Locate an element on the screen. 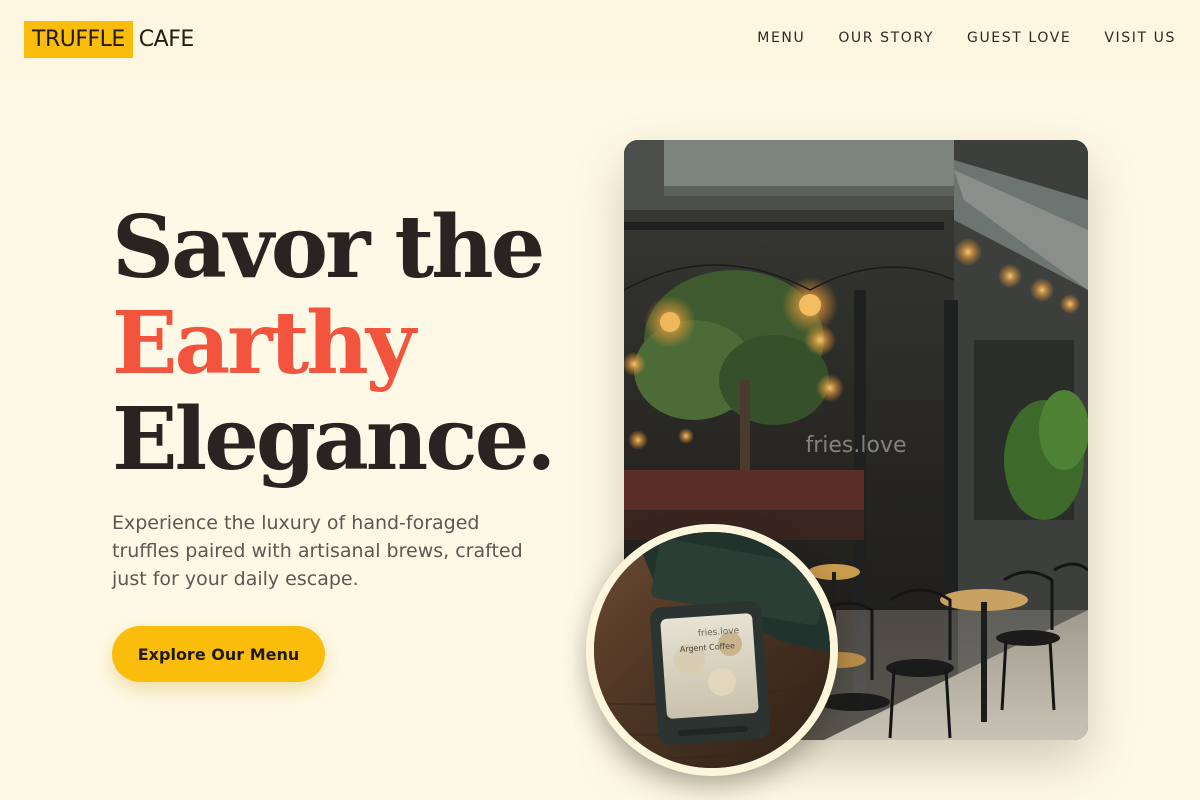 The image size is (1200, 800). brand-logo: TRUFFLE CAFE is located at coordinates (109, 39).